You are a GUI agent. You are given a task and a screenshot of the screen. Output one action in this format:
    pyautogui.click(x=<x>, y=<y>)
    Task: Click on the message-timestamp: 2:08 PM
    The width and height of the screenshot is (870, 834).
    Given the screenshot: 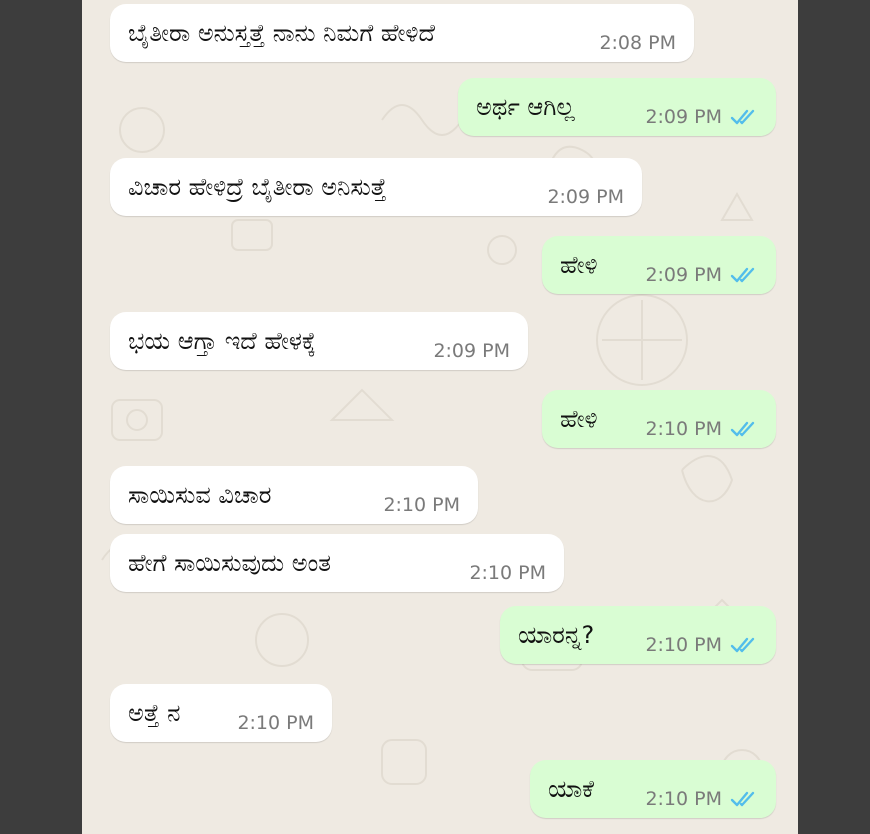 What is the action you would take?
    pyautogui.click(x=637, y=43)
    